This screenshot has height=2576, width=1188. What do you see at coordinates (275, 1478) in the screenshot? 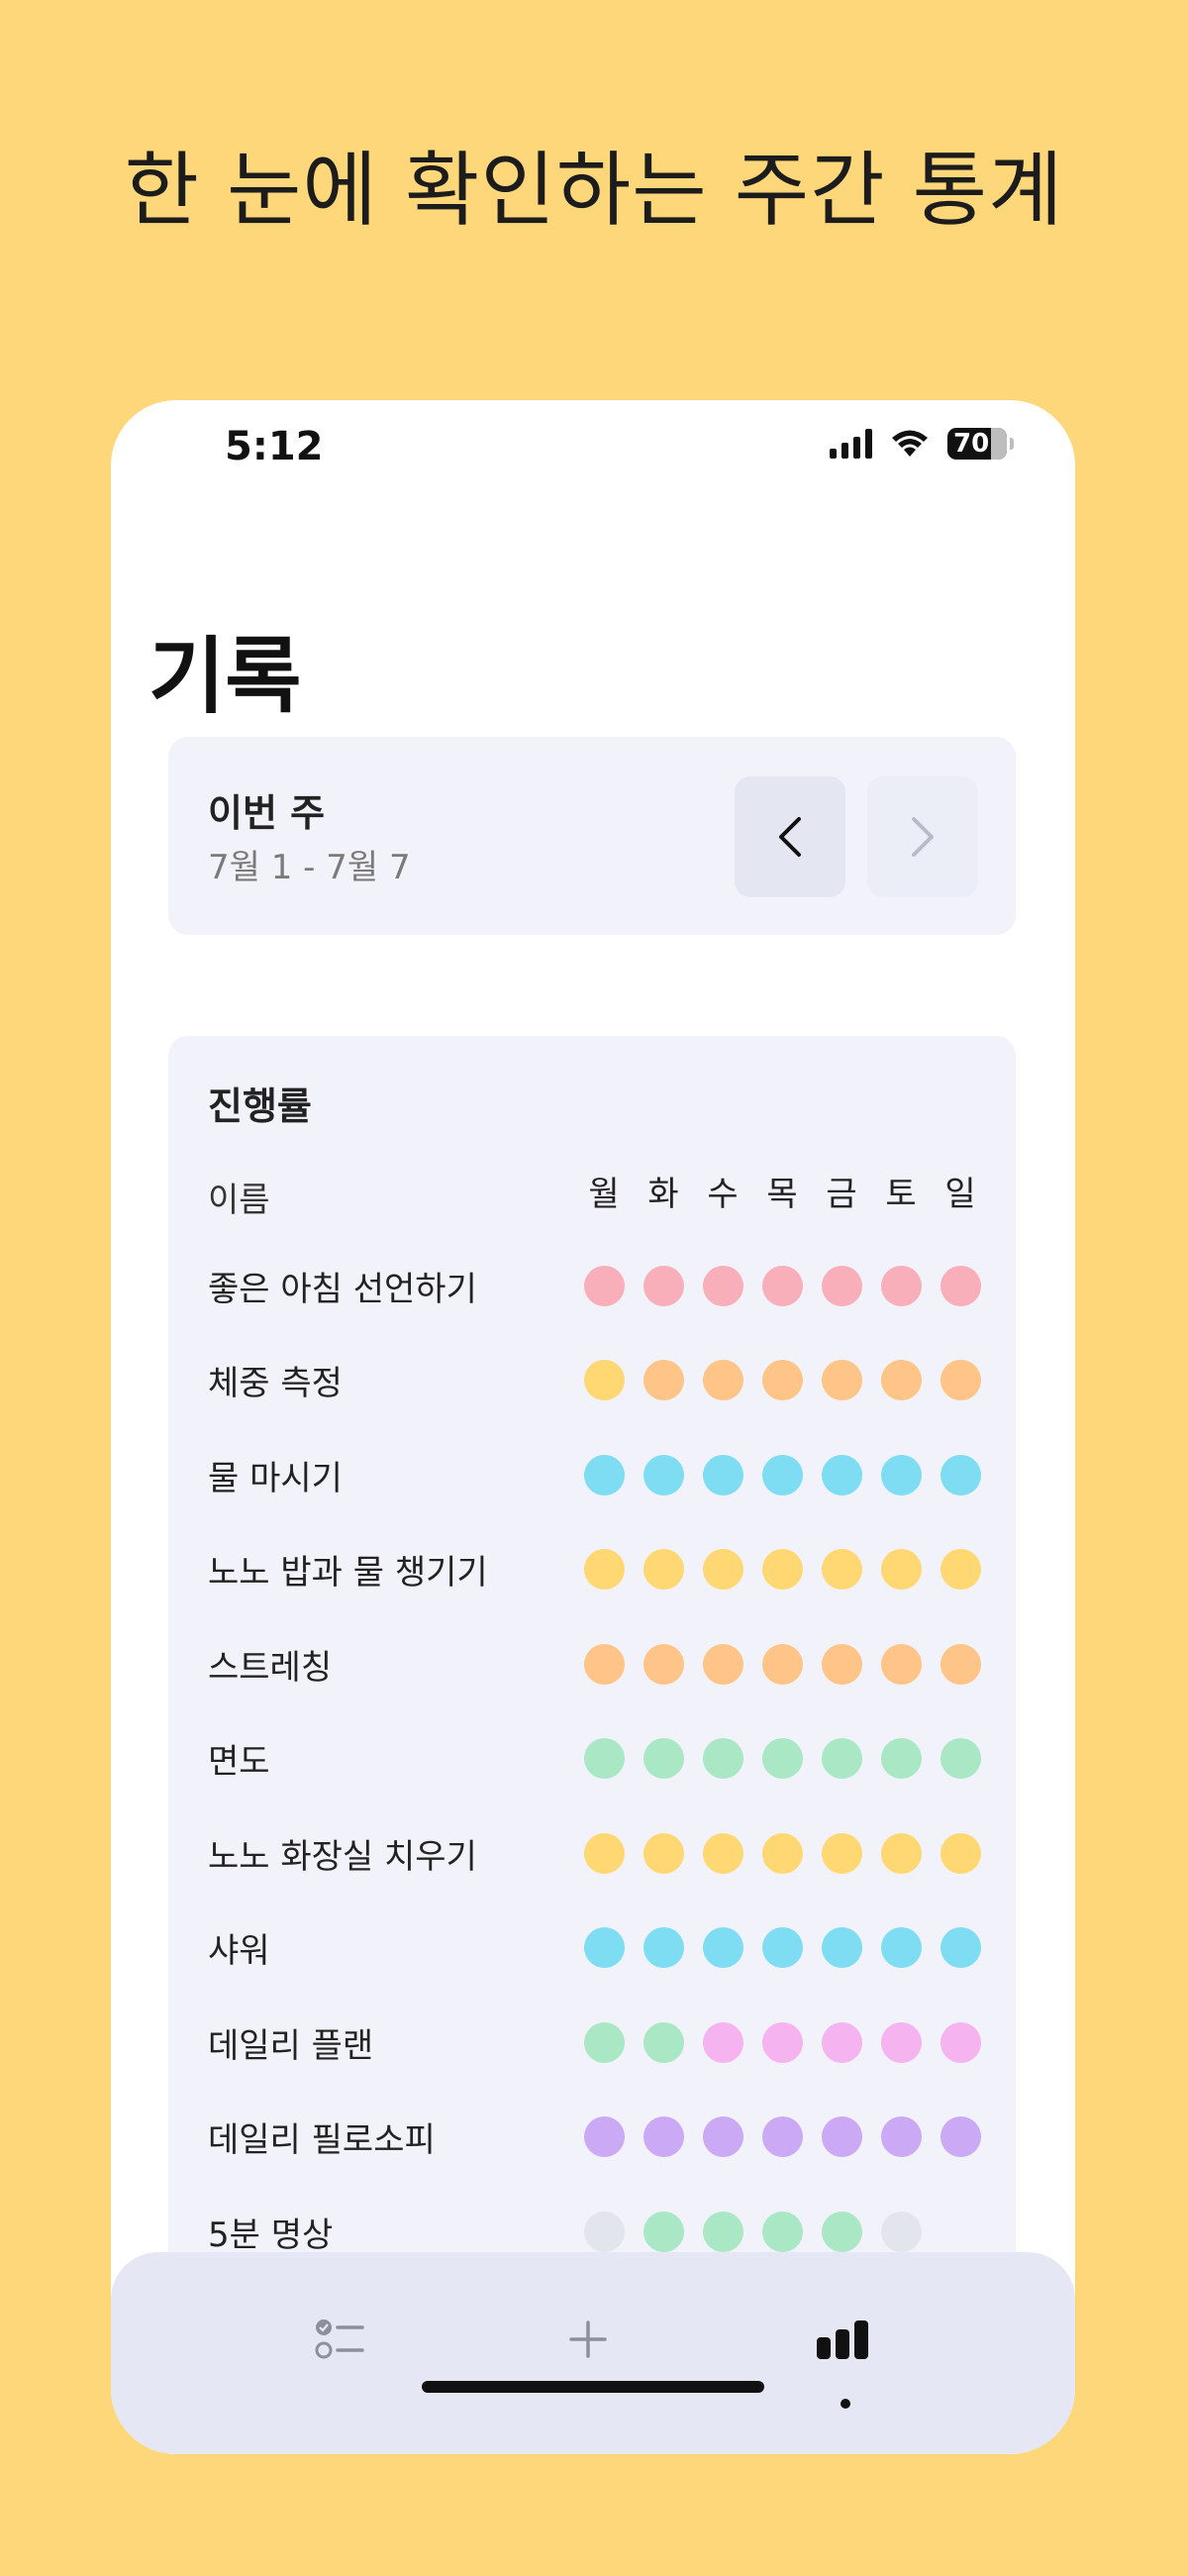
I see `habit-name: 물 마시기` at bounding box center [275, 1478].